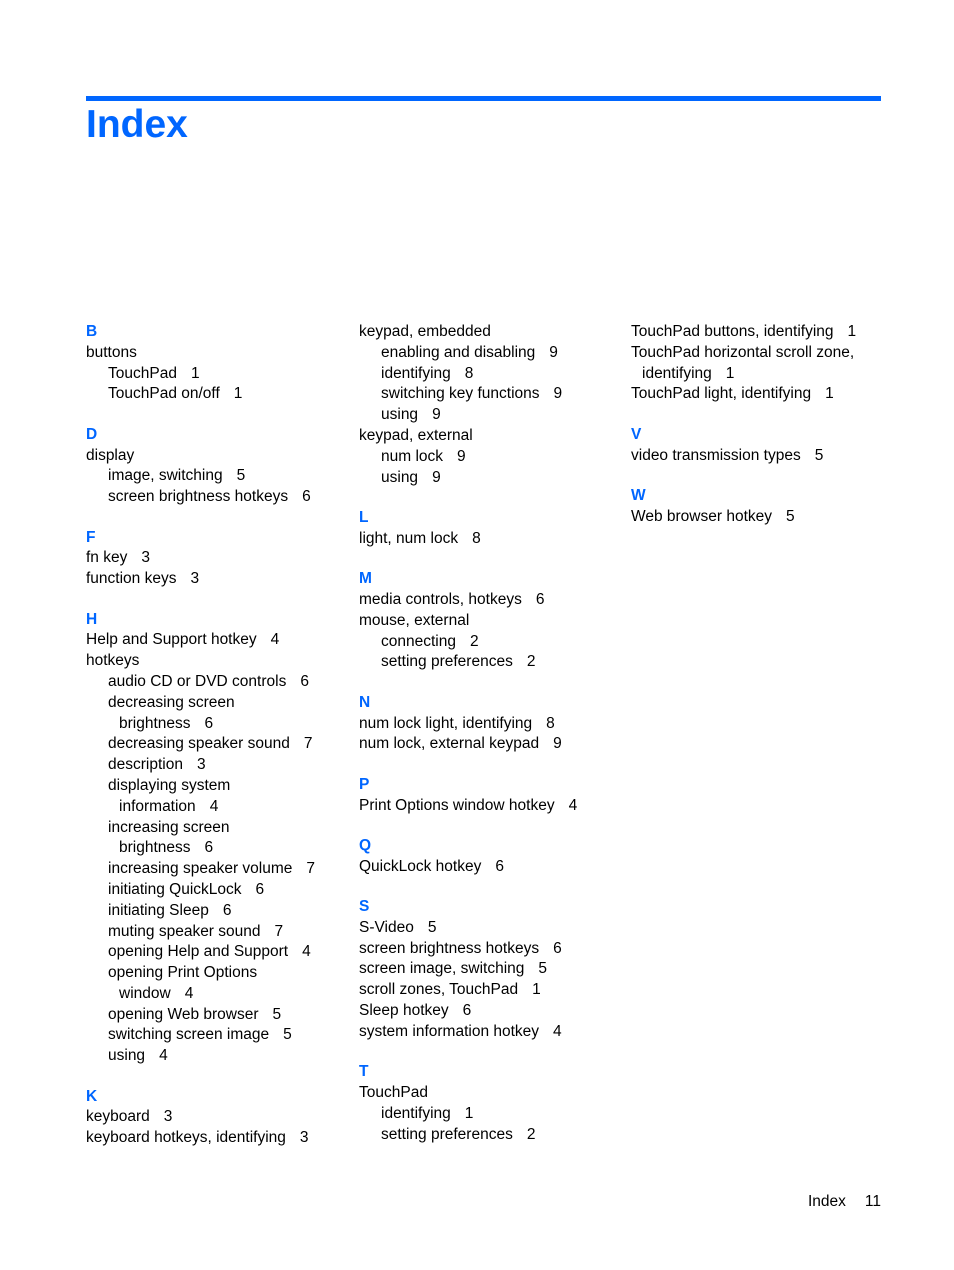  What do you see at coordinates (216, 911) in the screenshot?
I see `index-entry: initiating Sleep 6` at bounding box center [216, 911].